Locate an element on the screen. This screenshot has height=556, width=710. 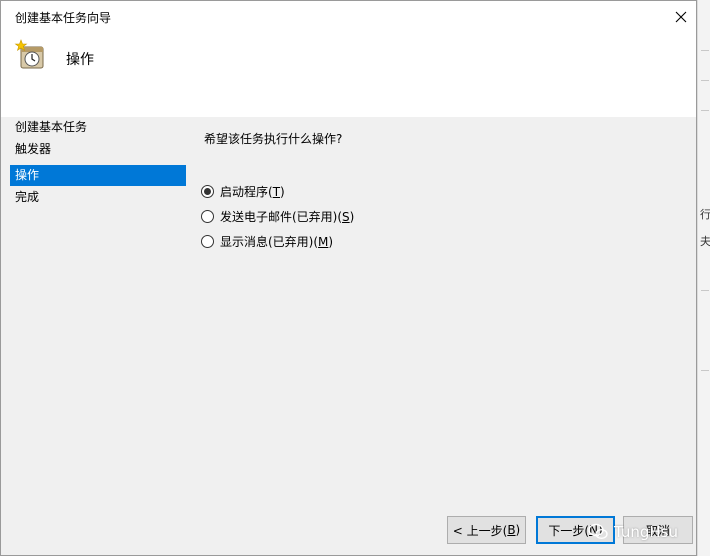
close-icon is located at coordinates (681, 16).